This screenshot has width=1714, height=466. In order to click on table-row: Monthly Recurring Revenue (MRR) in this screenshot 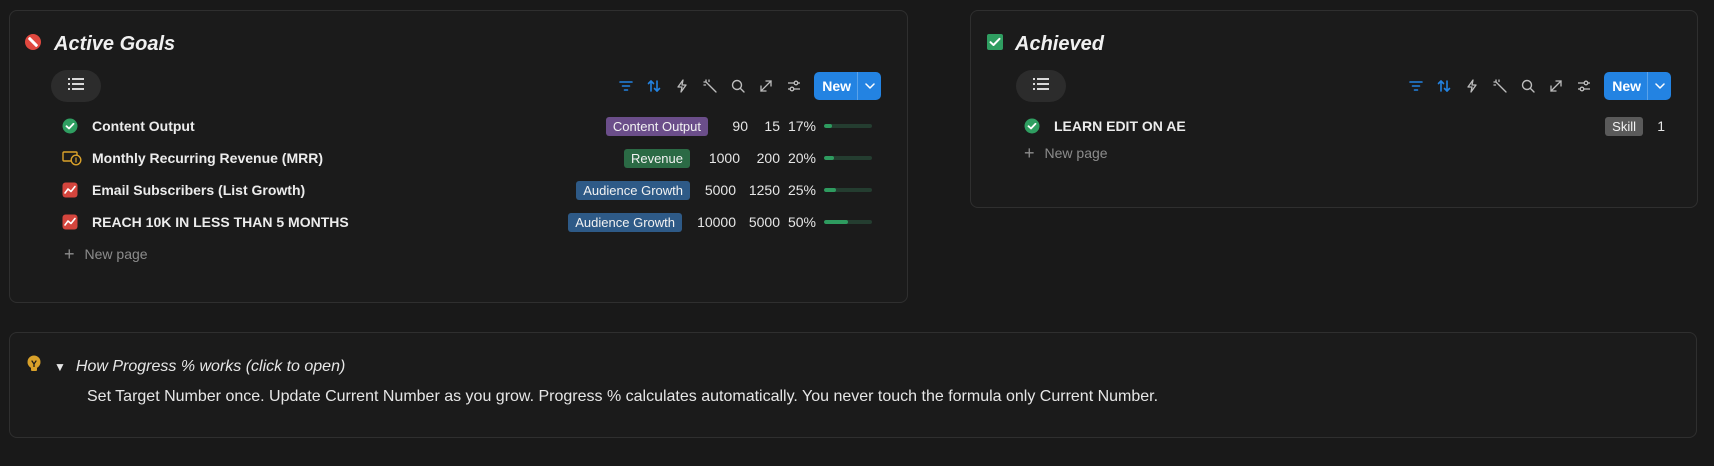, I will do `click(192, 158)`.